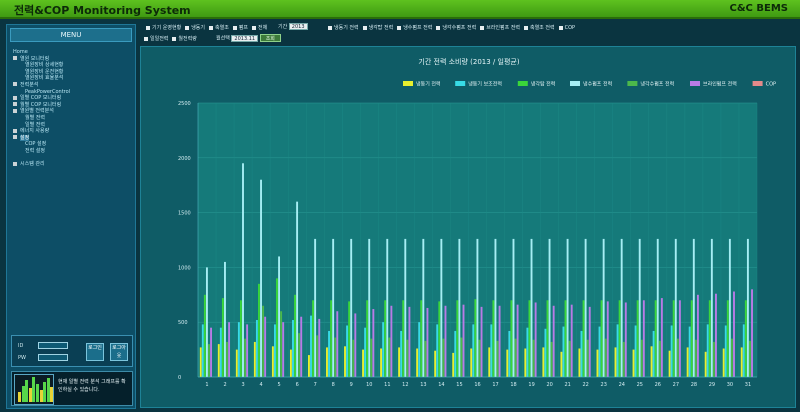 The height and width of the screenshot is (412, 800). What do you see at coordinates (72, 144) in the screenshot?
I see `menu-item: COP 설정` at bounding box center [72, 144].